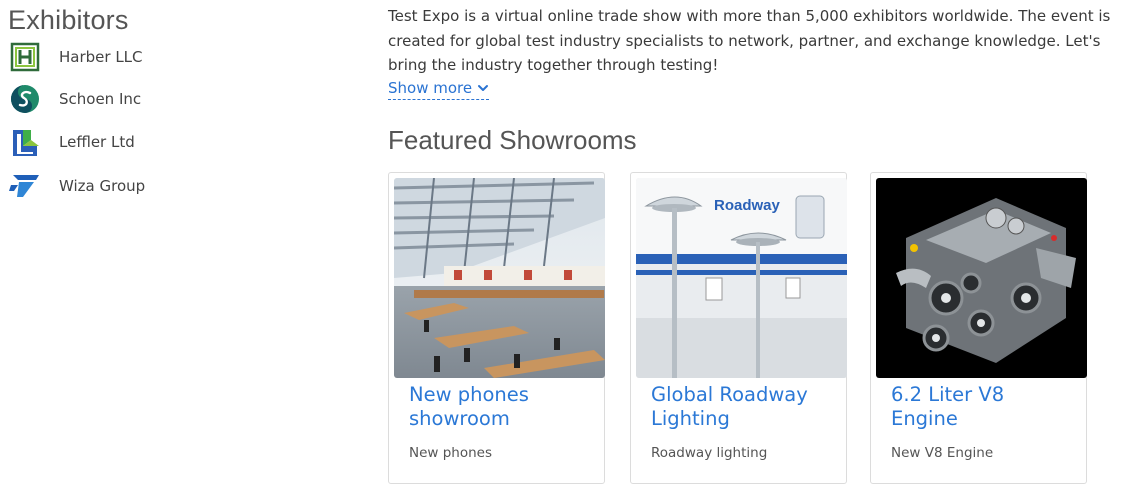 The width and height of the screenshot is (1125, 490). I want to click on show-more-label: Show more, so click(430, 88).